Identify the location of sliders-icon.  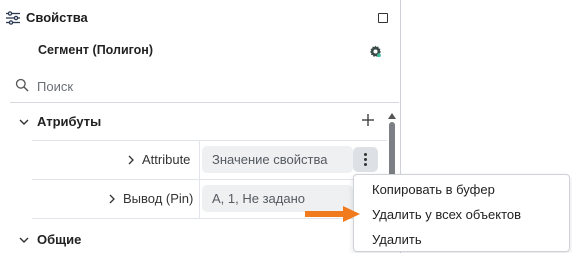
(13, 18).